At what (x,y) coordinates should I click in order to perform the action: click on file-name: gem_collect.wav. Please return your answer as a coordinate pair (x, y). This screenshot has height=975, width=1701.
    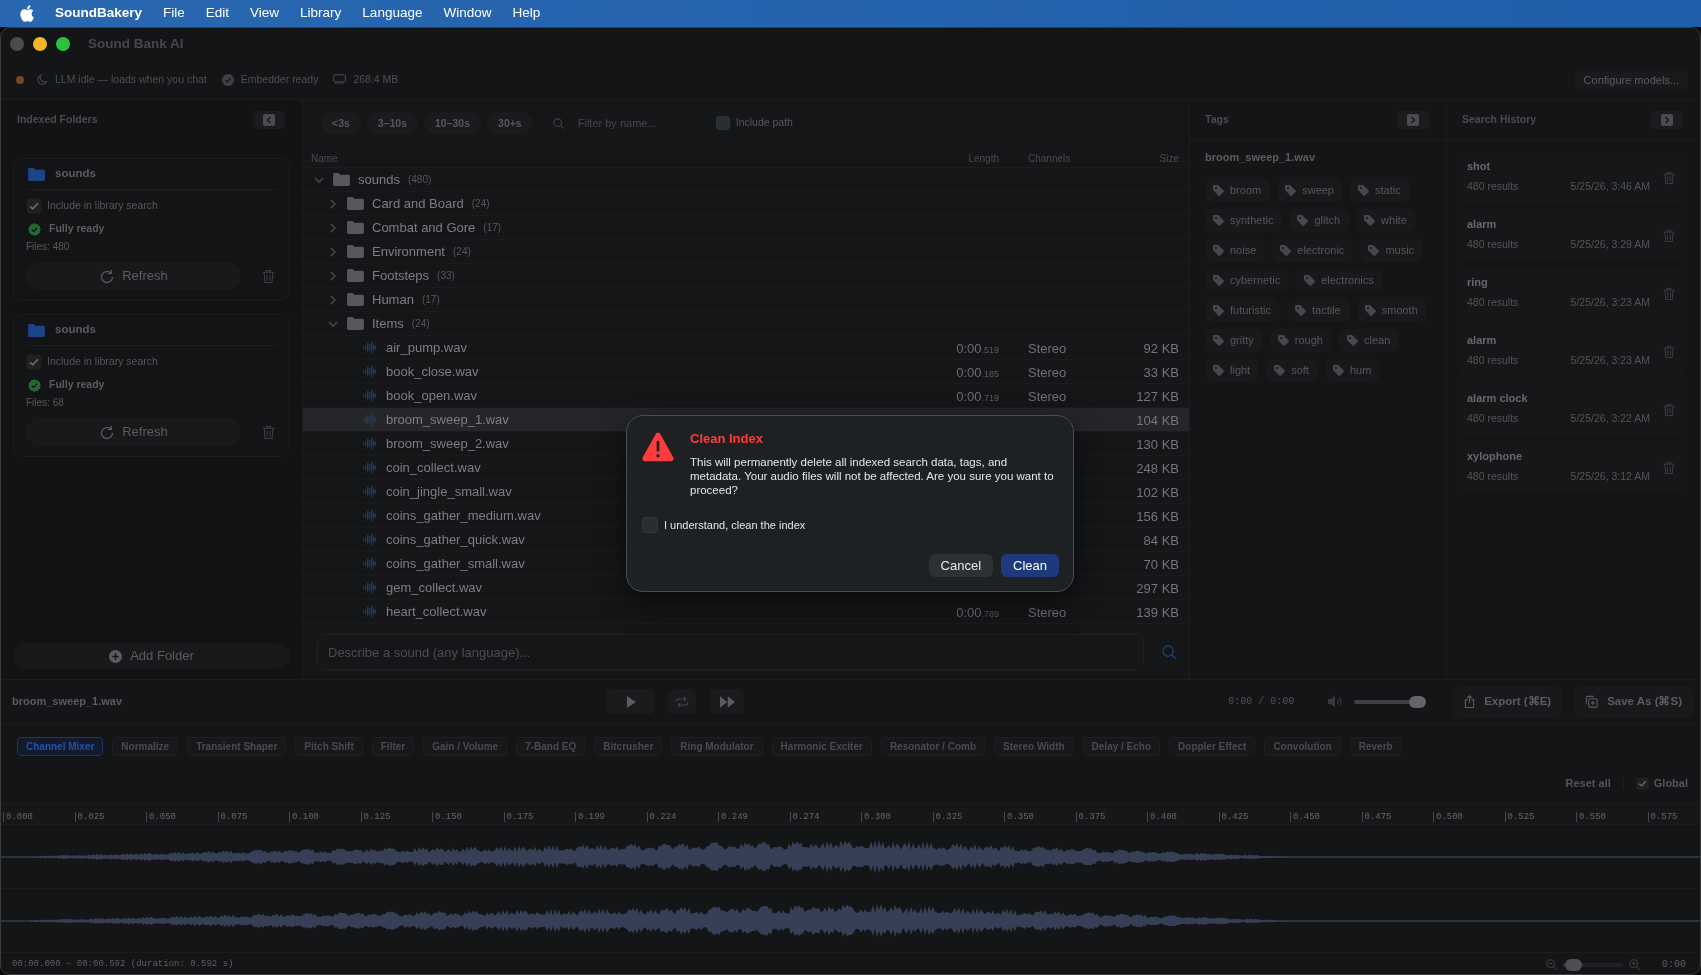
    Looking at the image, I should click on (434, 587).